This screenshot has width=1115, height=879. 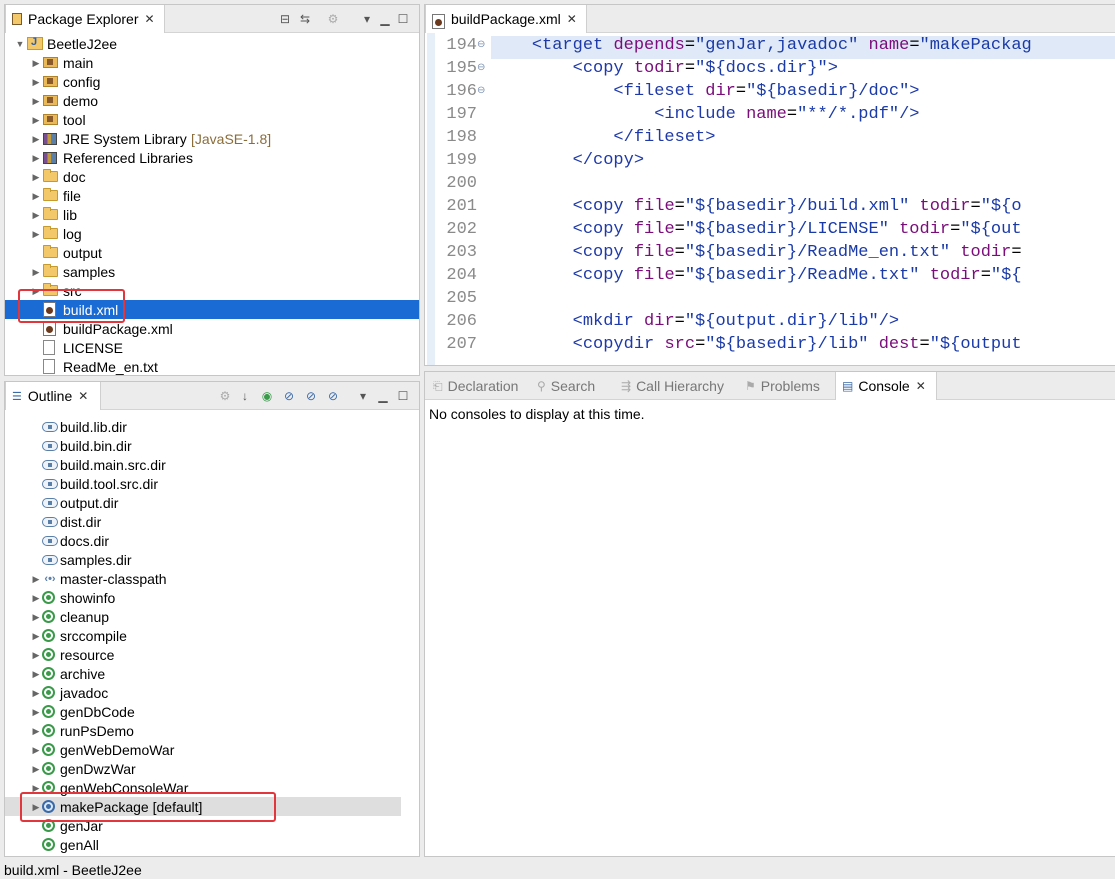 What do you see at coordinates (20, 44) in the screenshot?
I see `expanded-twisty-icon: ▼` at bounding box center [20, 44].